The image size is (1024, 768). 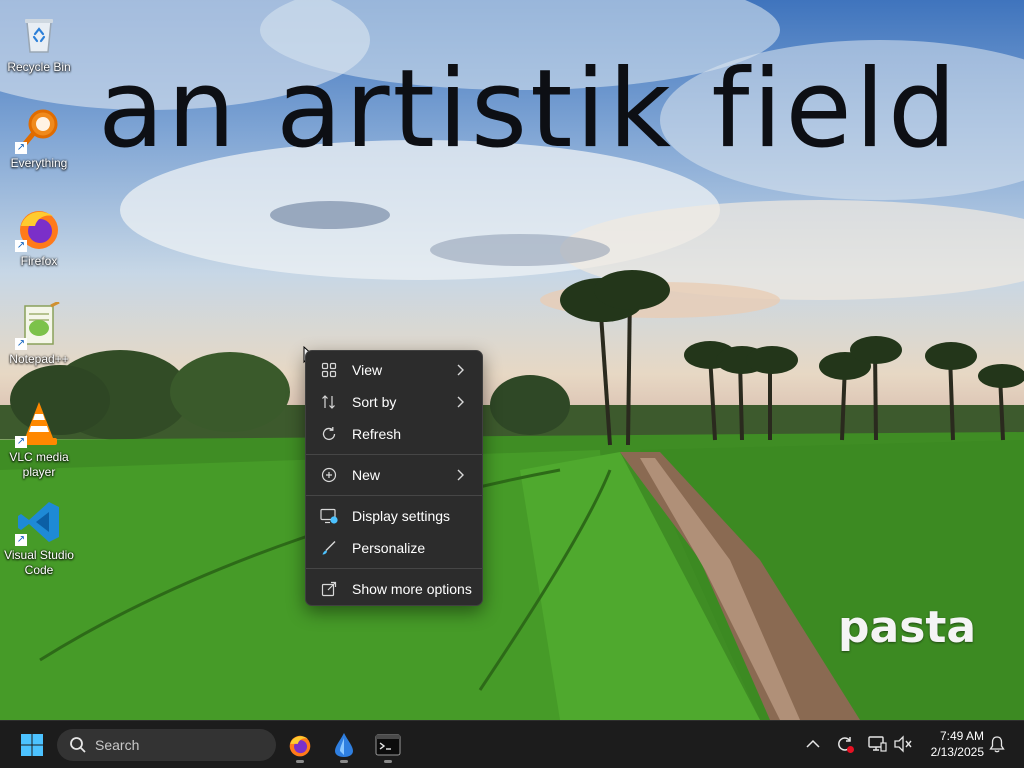 I want to click on firefox-icon, so click(x=300, y=746).